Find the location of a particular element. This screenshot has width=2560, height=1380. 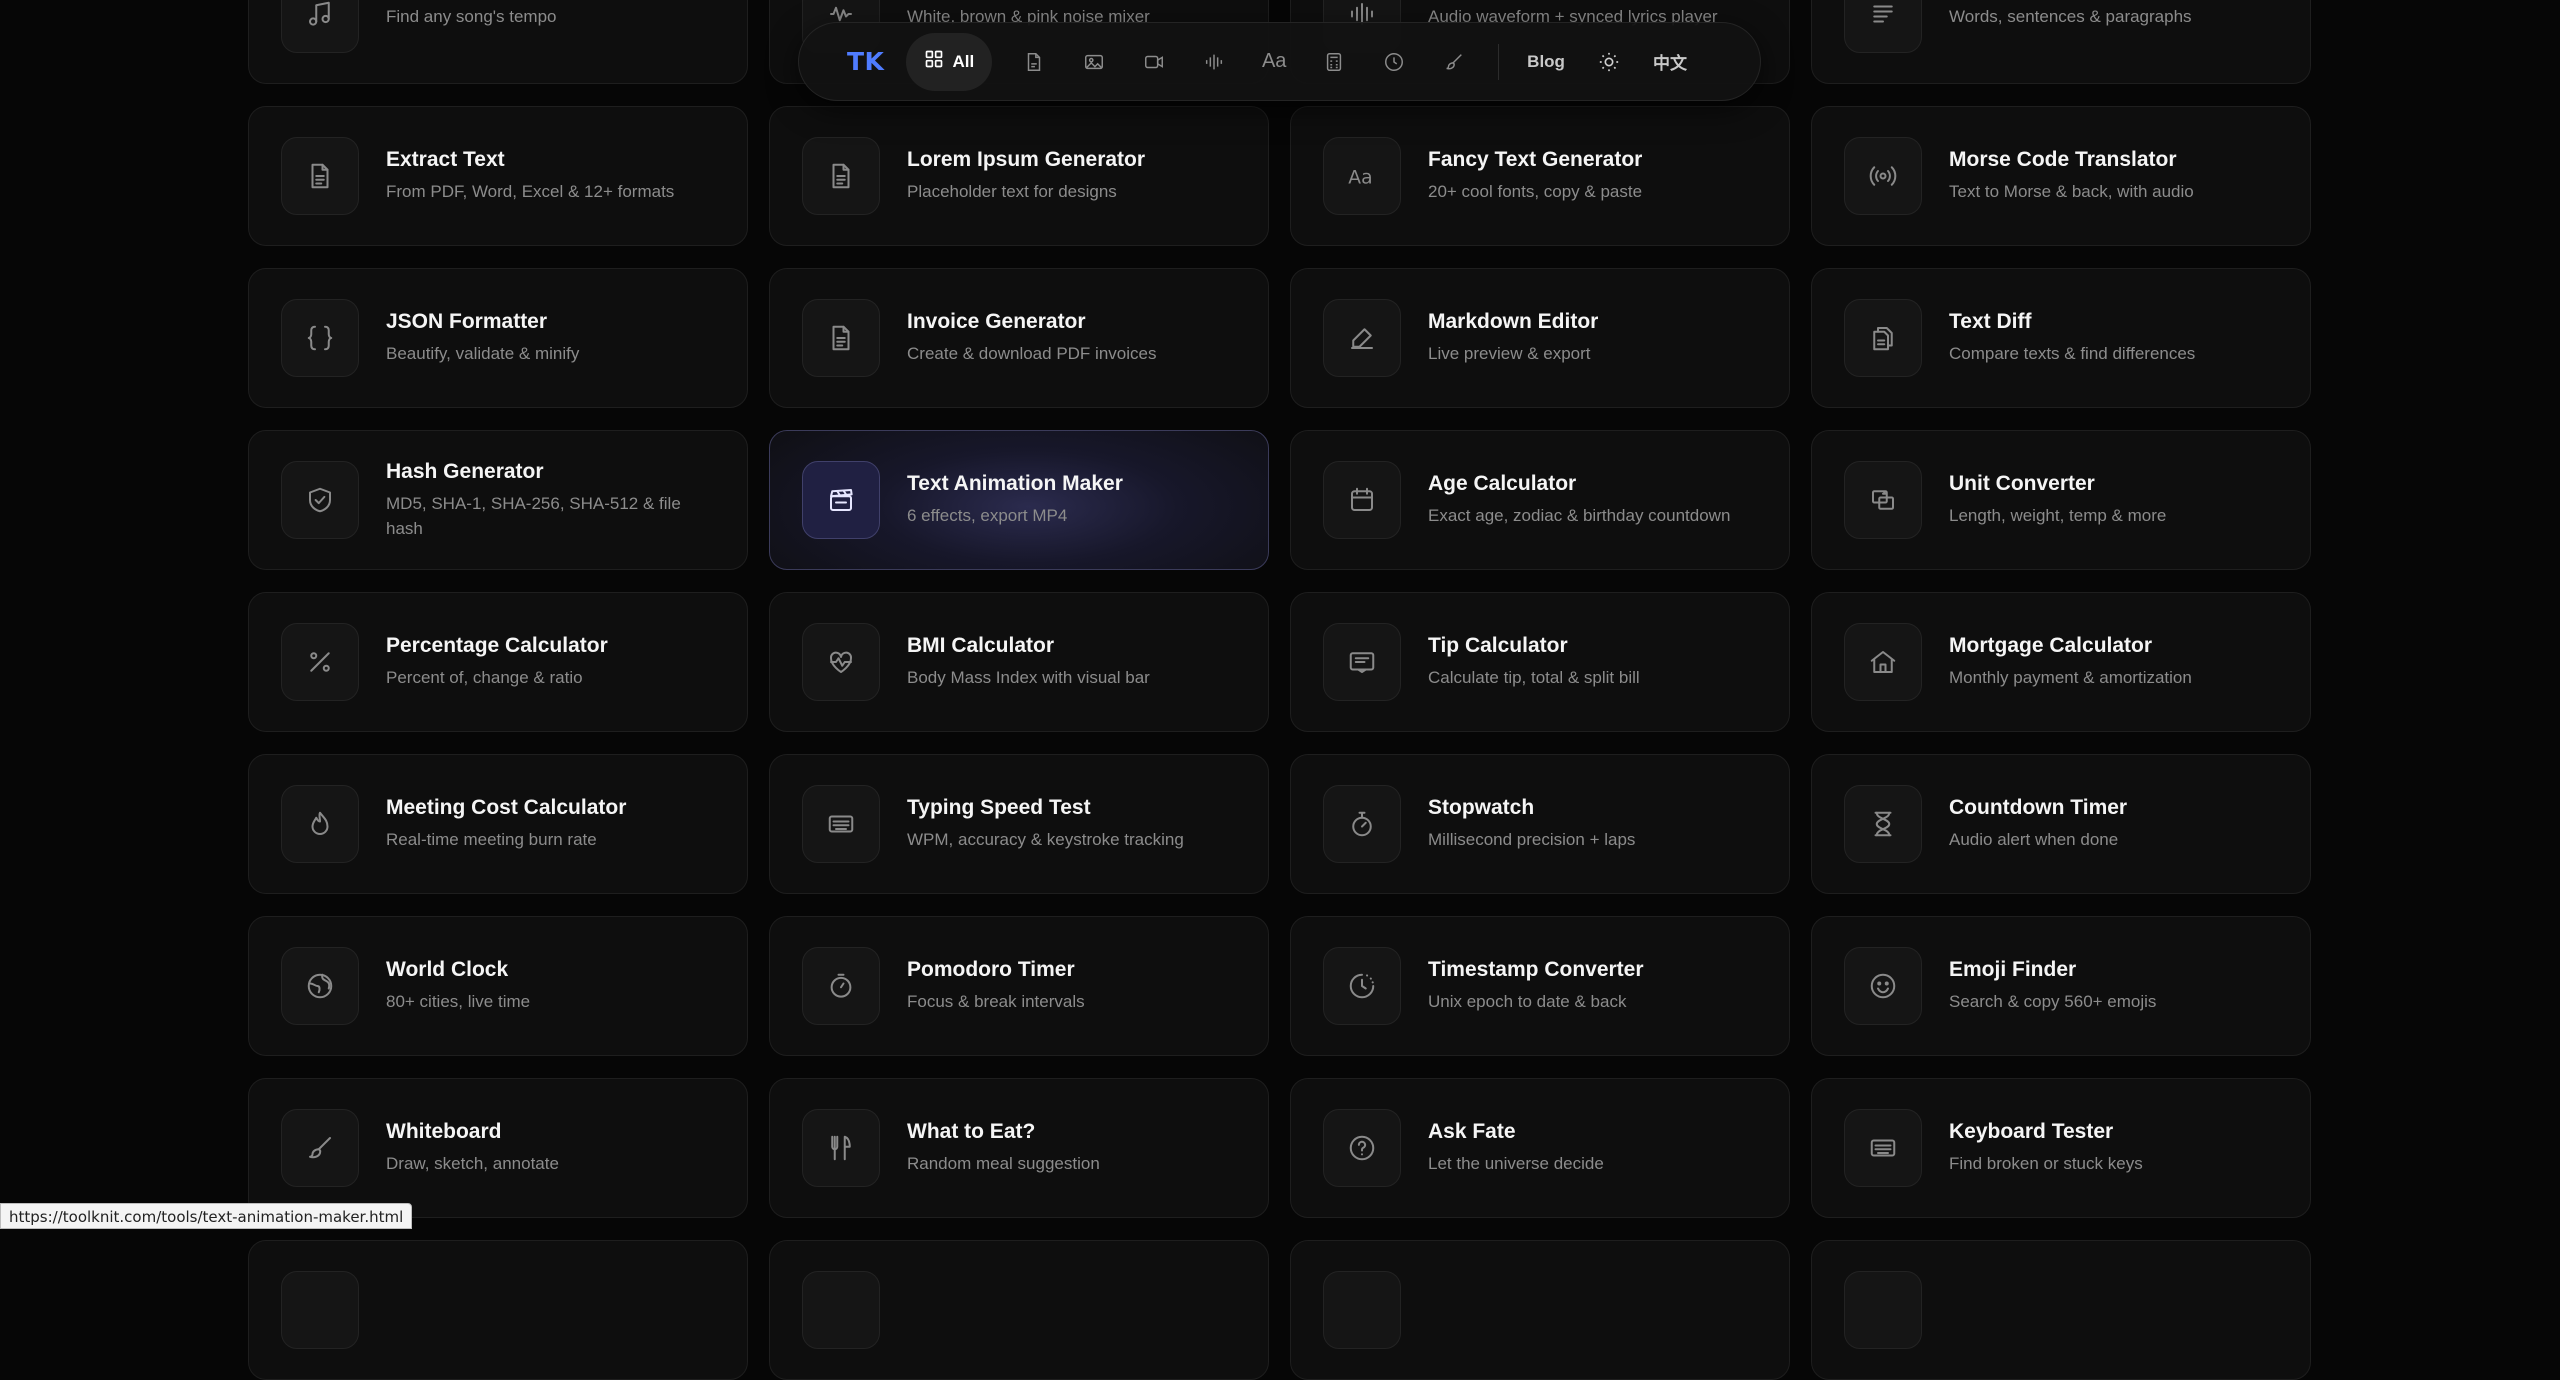

tool-card: Pomodoro Timer Focus & break intervals is located at coordinates (1019, 986).